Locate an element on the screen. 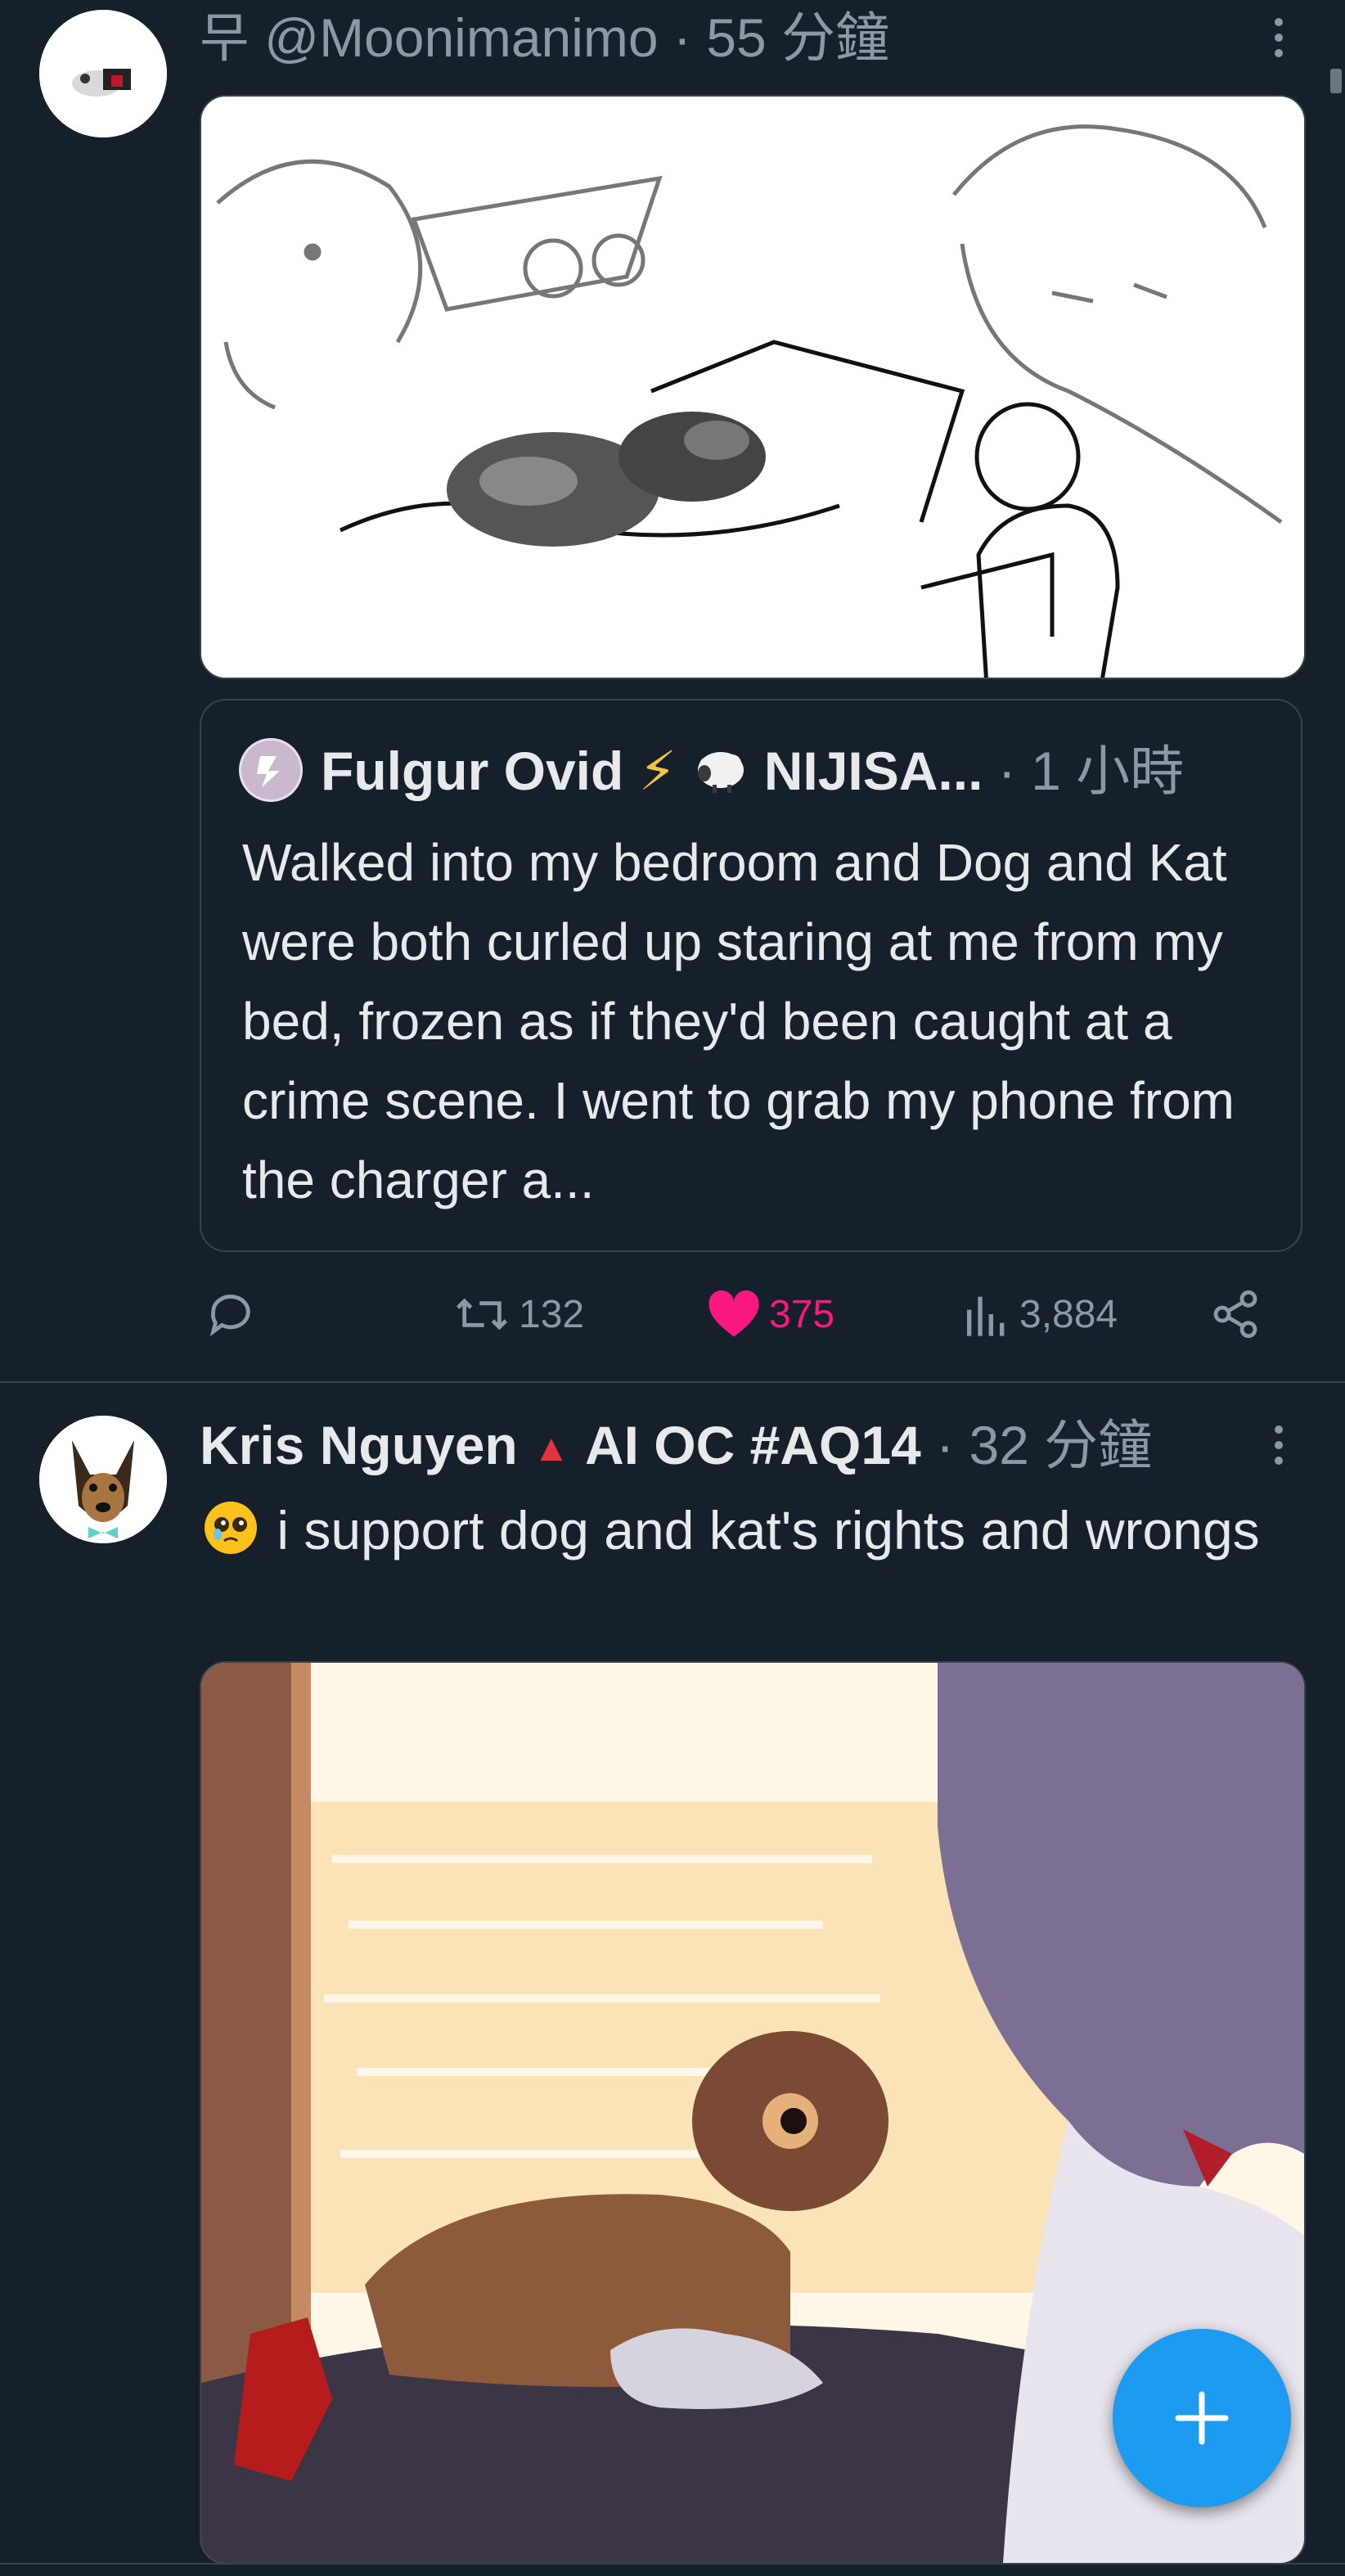 The width and height of the screenshot is (1345, 2576). scrollbar is located at coordinates (1336, 81).